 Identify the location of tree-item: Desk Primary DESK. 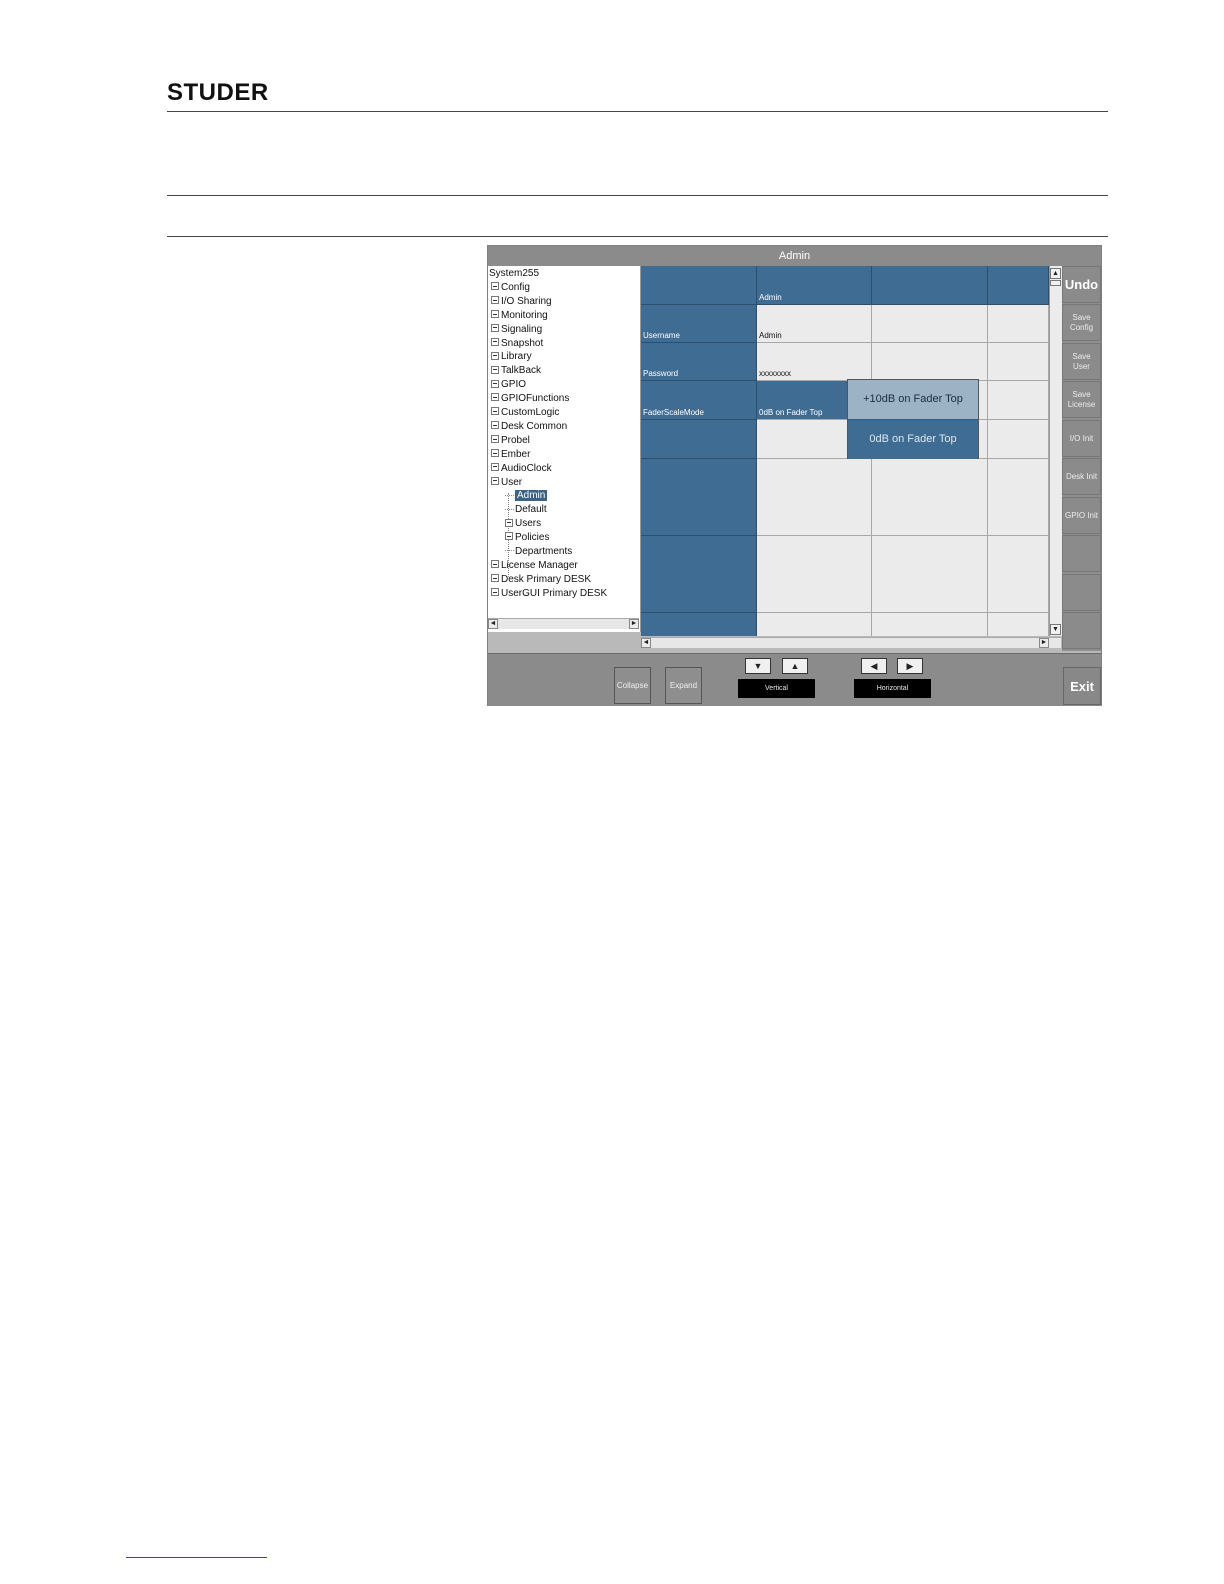
(541, 579).